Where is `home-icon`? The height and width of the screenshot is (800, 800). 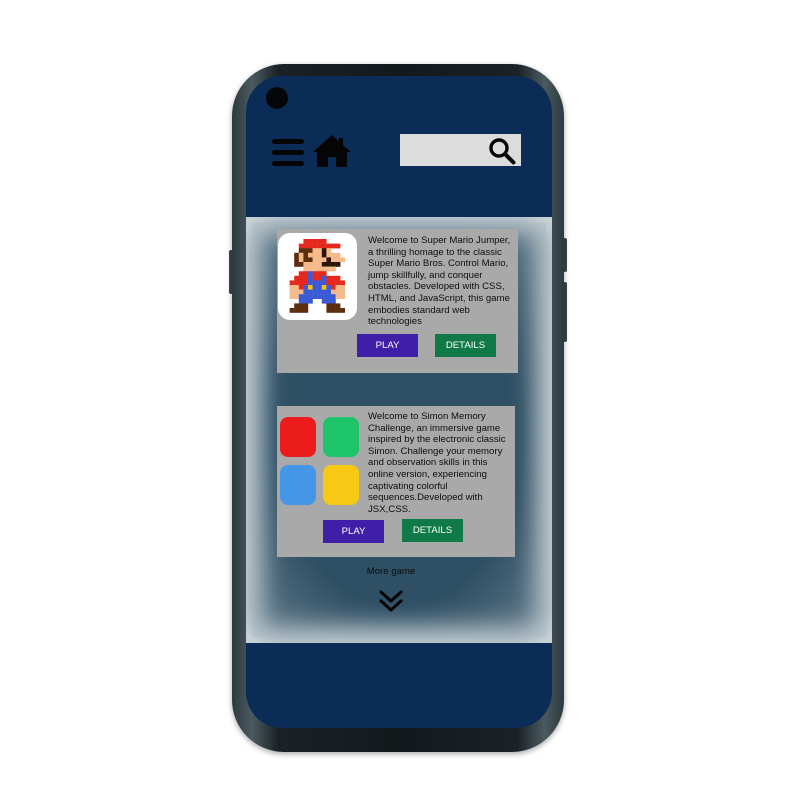
home-icon is located at coordinates (332, 151).